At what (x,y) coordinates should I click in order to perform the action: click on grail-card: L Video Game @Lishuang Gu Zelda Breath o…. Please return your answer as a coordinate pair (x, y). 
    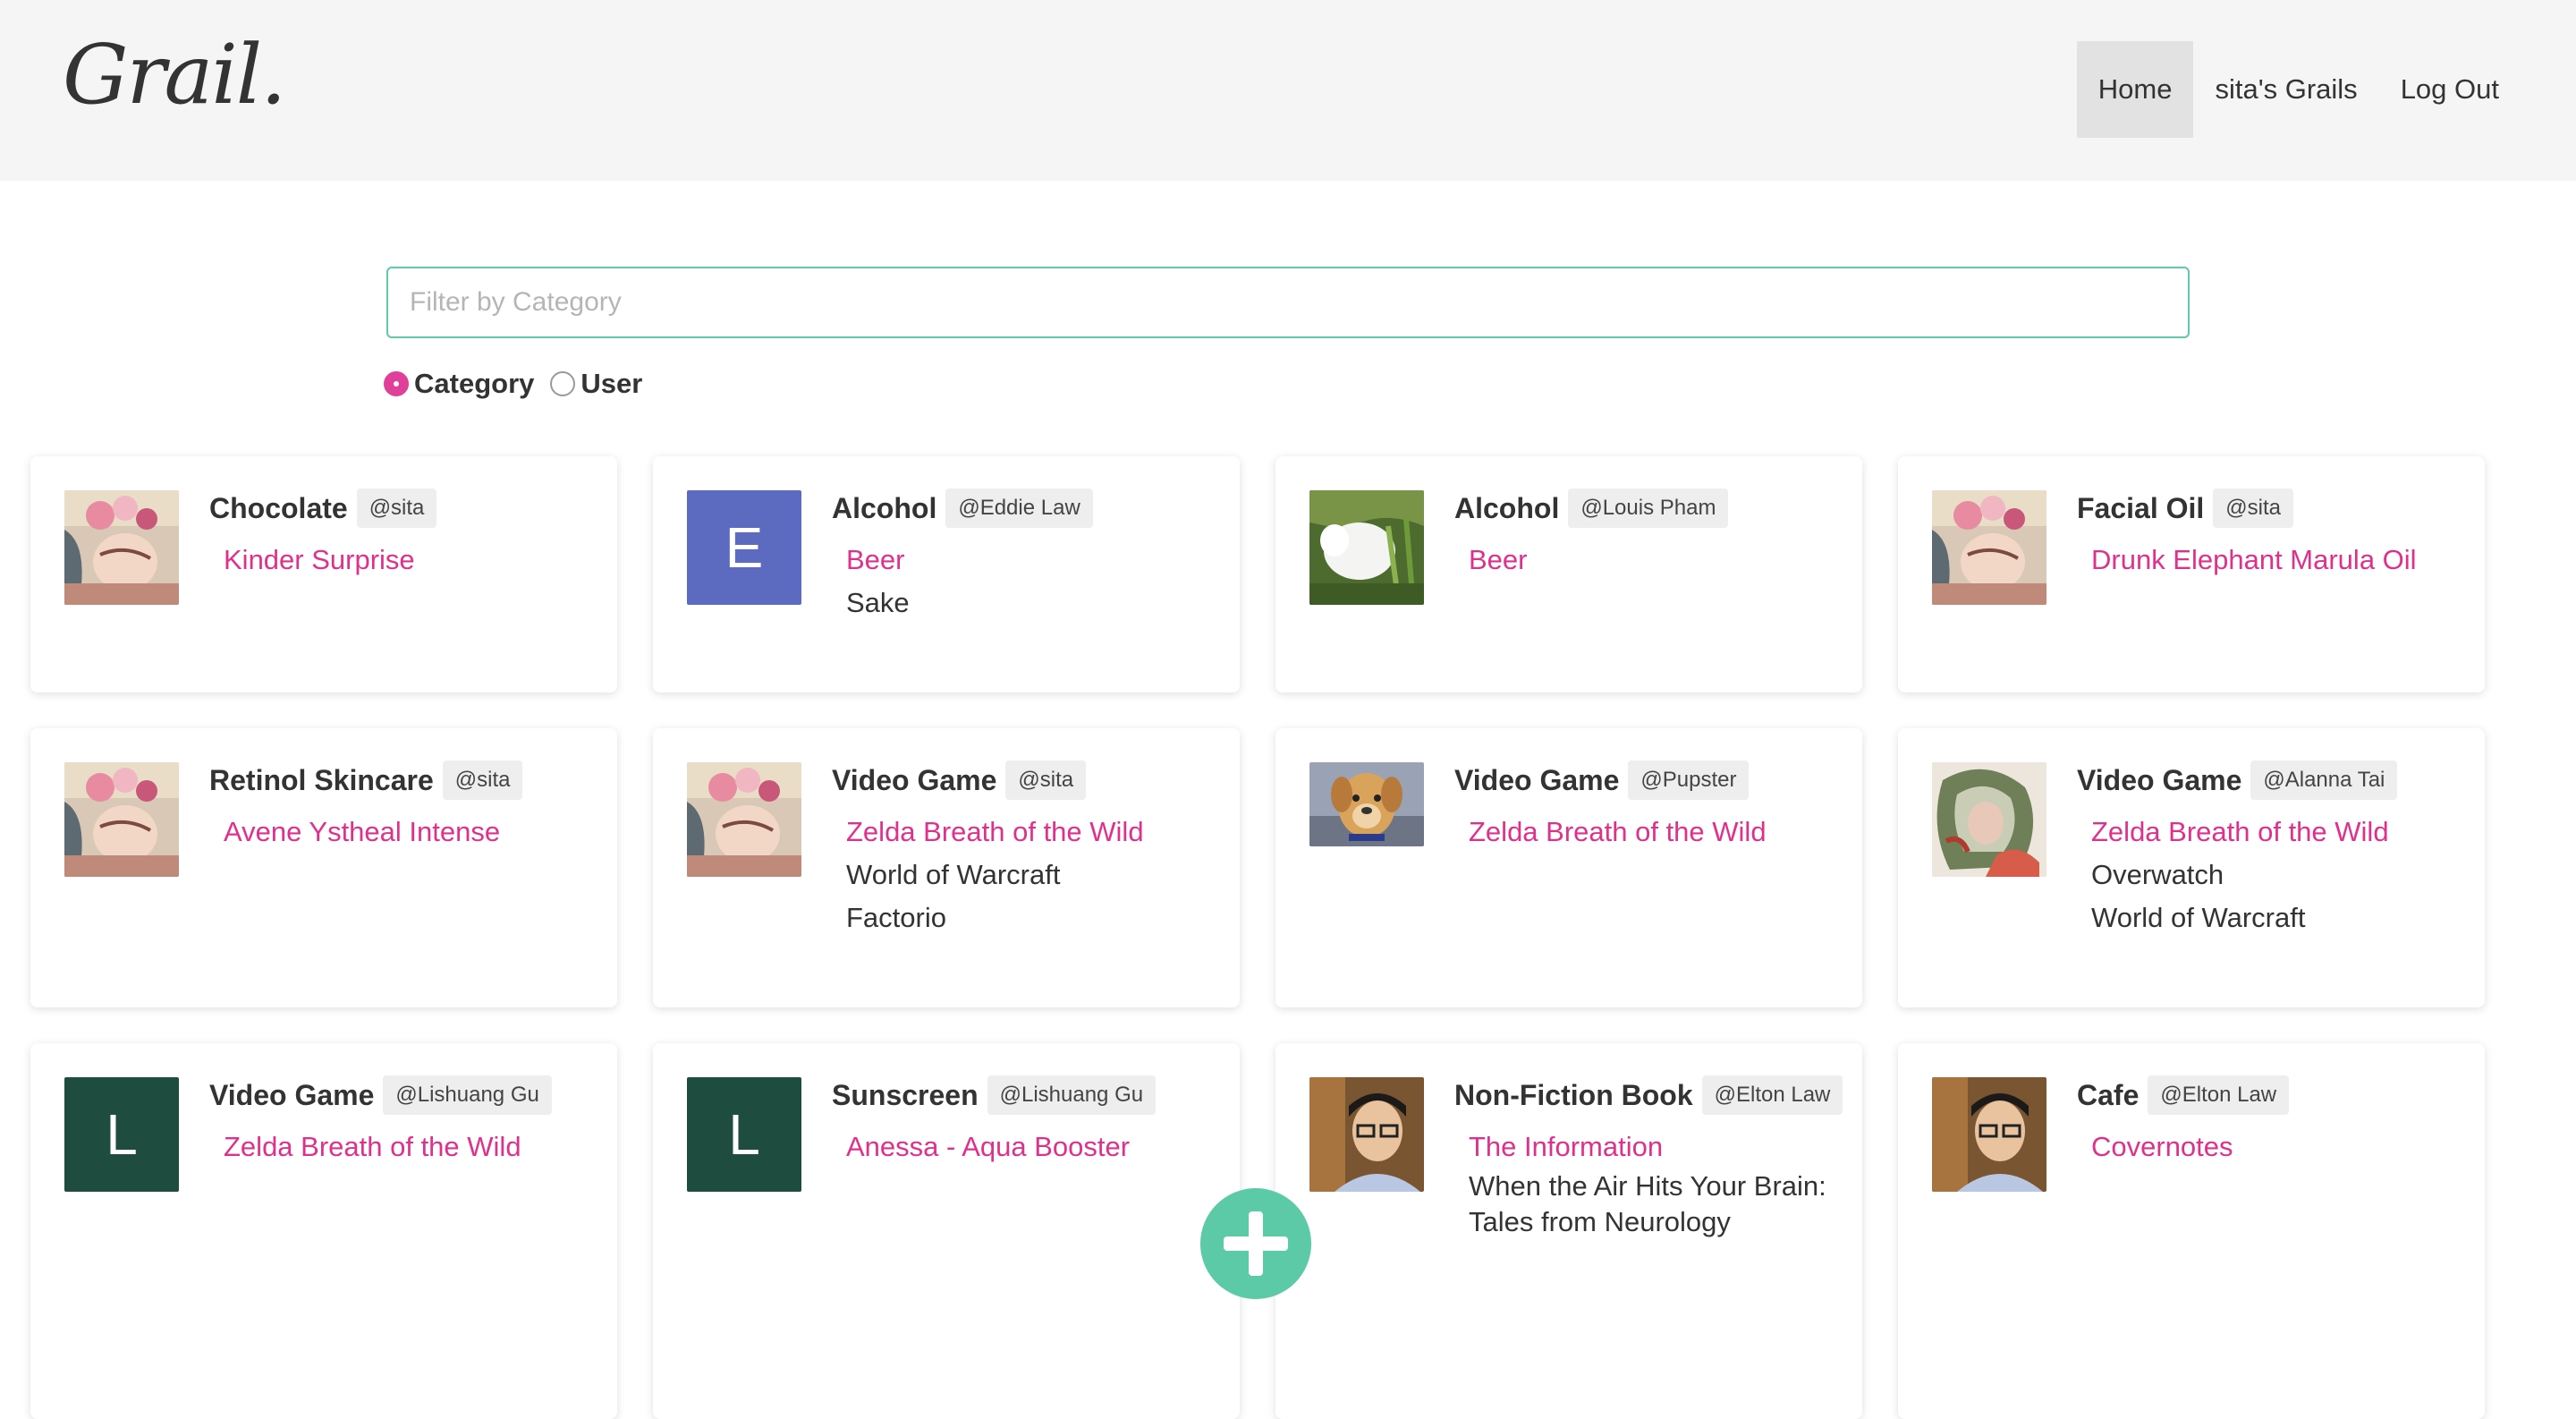
    Looking at the image, I should click on (323, 1231).